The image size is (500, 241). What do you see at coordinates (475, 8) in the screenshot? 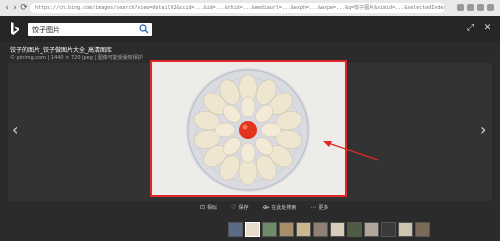
I see `extension-icons` at bounding box center [475, 8].